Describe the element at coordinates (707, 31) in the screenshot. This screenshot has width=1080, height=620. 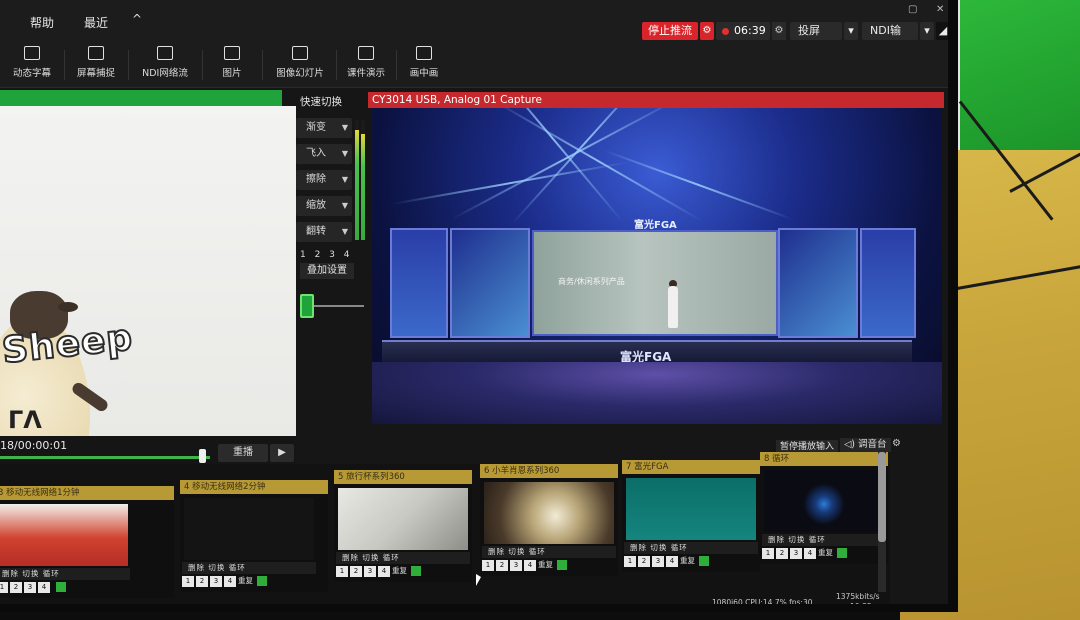
I see `stream-settings-icon: ⚙` at that location.